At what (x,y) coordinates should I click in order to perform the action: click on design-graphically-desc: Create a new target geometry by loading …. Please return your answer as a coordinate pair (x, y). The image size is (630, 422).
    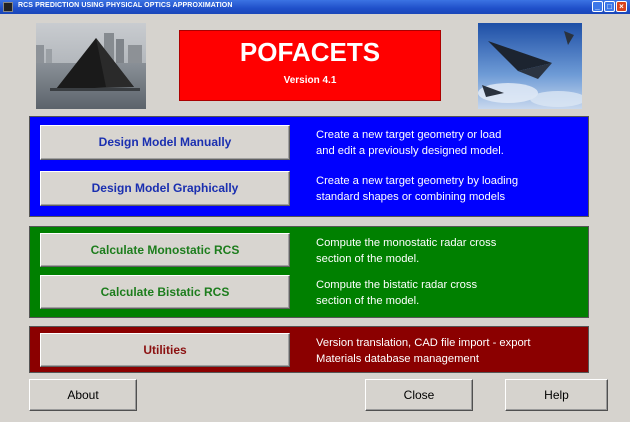
    Looking at the image, I should click on (417, 189).